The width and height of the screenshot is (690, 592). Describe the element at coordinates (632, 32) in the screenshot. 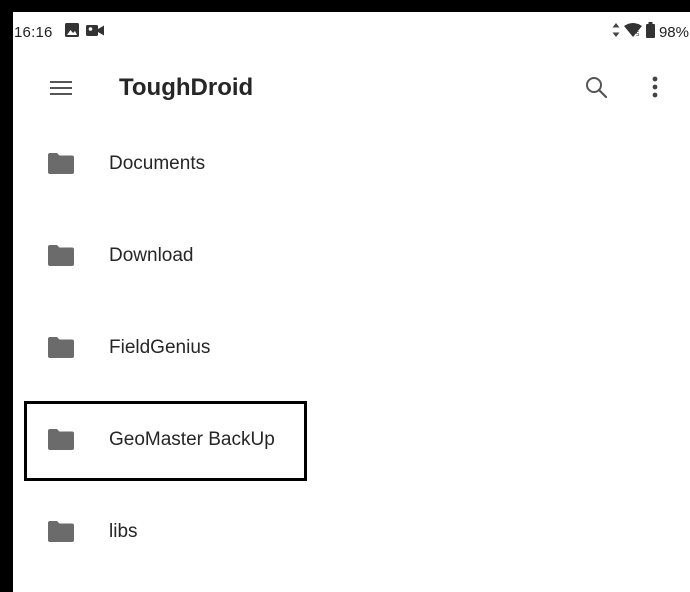

I see `wifi-icon: 5` at that location.